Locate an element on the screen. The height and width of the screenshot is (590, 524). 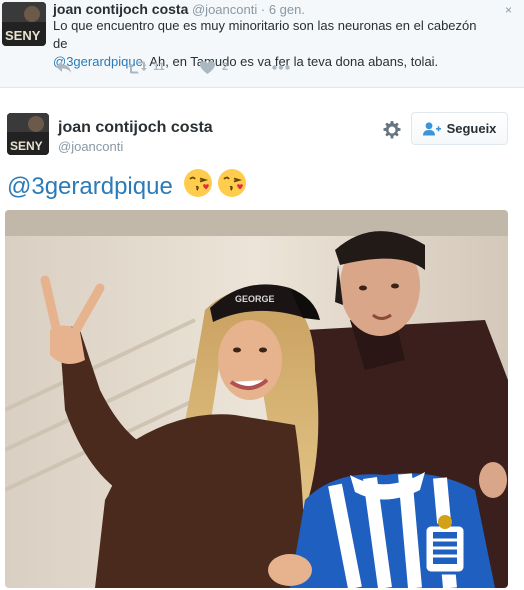
reply-icon is located at coordinates (63, 67).